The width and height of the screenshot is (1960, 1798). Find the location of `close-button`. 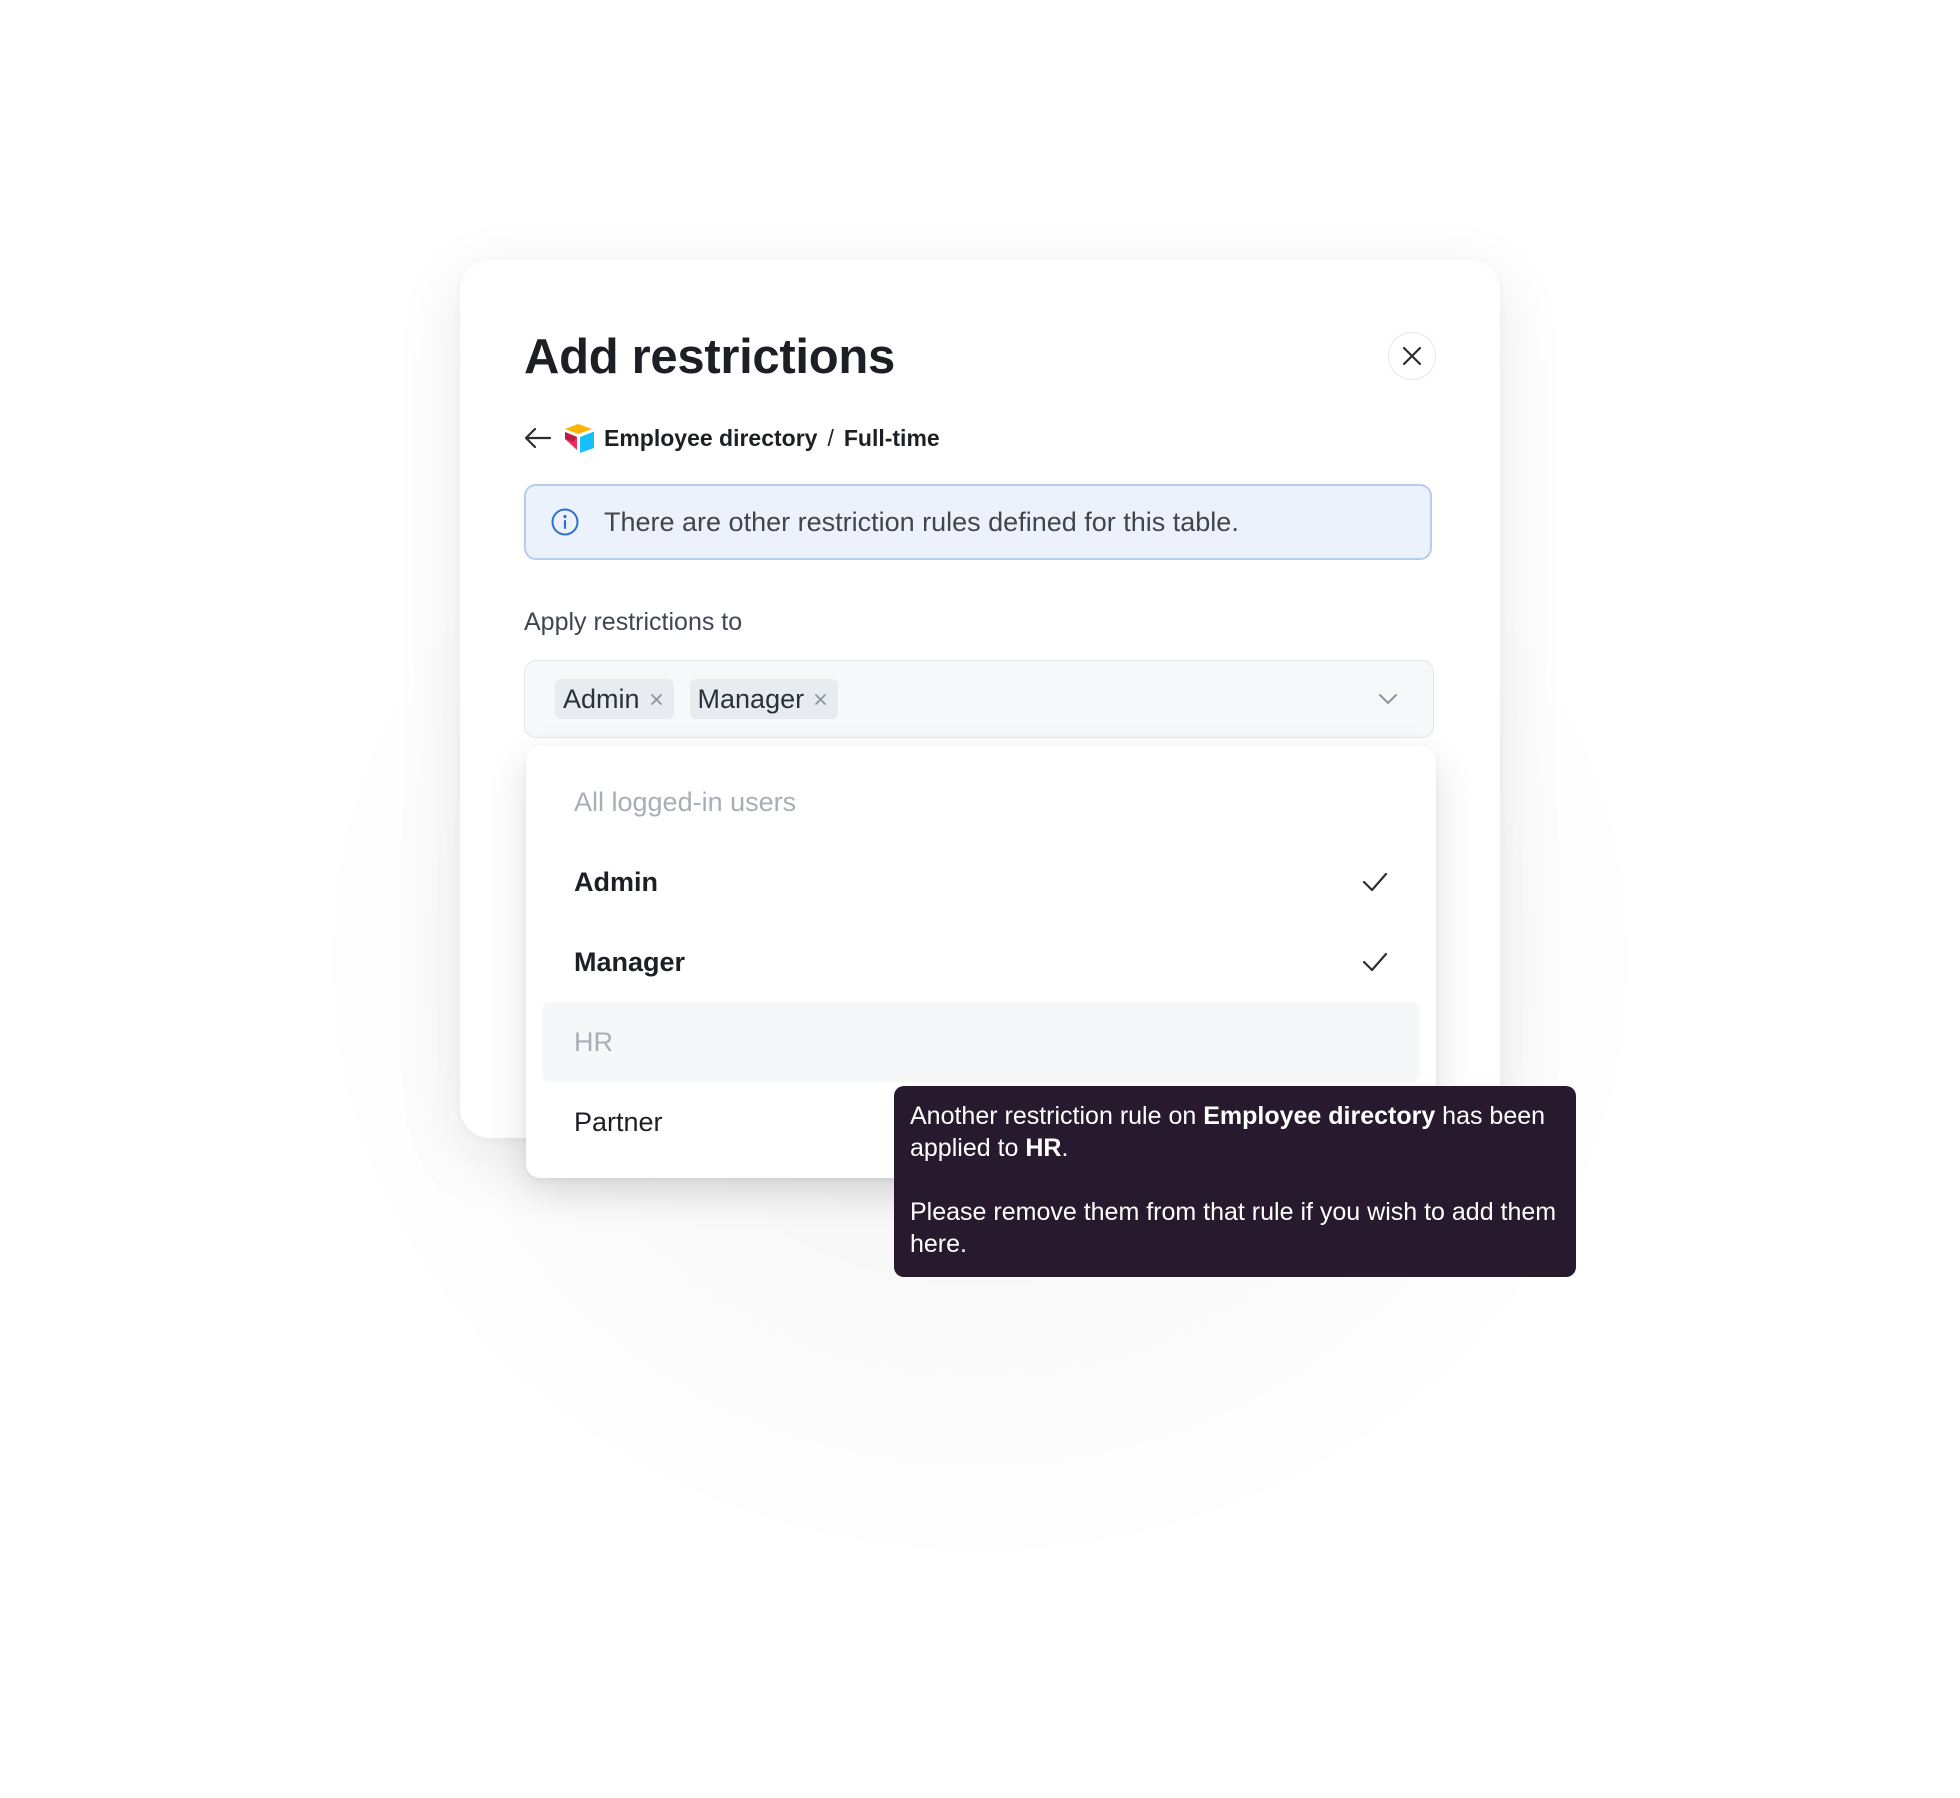

close-button is located at coordinates (1412, 356).